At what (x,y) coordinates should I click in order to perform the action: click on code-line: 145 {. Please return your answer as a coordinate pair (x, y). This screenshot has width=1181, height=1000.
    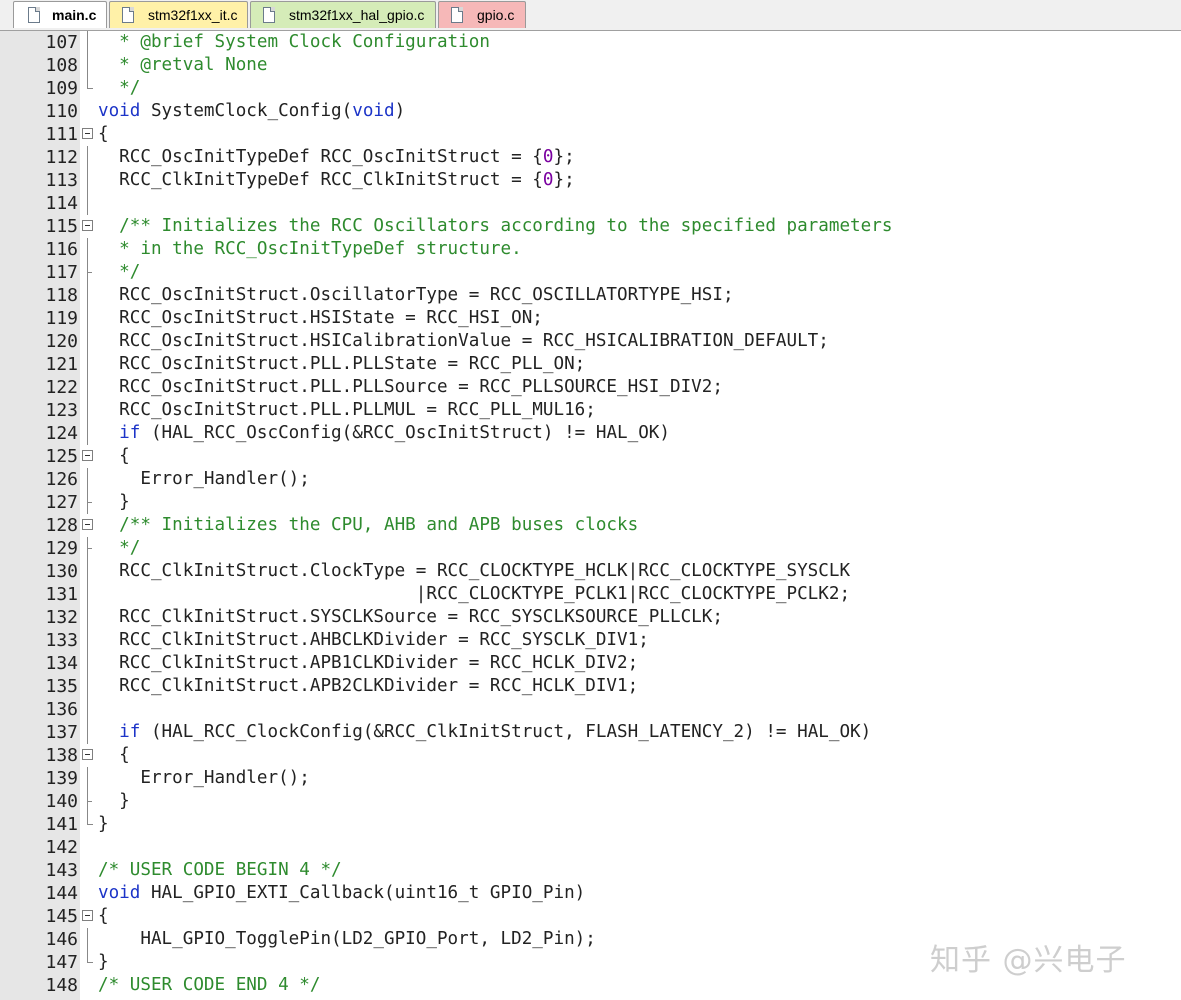
    Looking at the image, I should click on (590, 916).